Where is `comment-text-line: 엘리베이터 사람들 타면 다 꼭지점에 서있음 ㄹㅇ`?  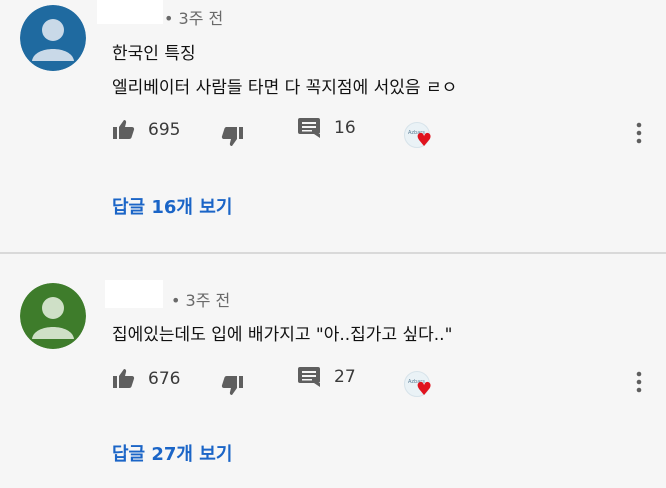 comment-text-line: 엘리베이터 사람들 타면 다 꼭지점에 서있음 ㄹㅇ is located at coordinates (285, 88).